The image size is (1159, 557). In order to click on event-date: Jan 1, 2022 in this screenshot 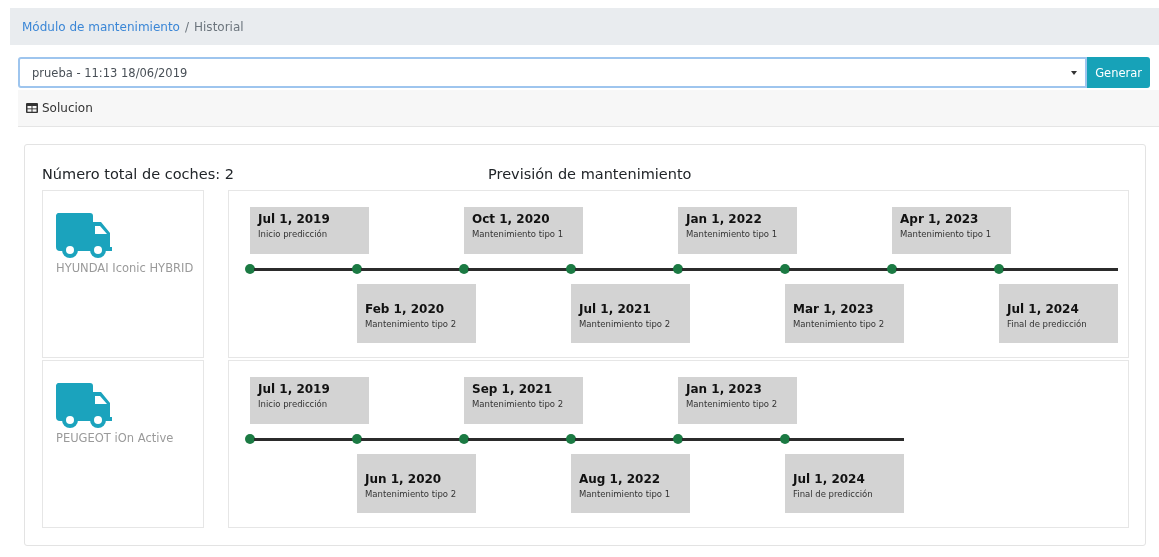, I will do `click(724, 219)`.